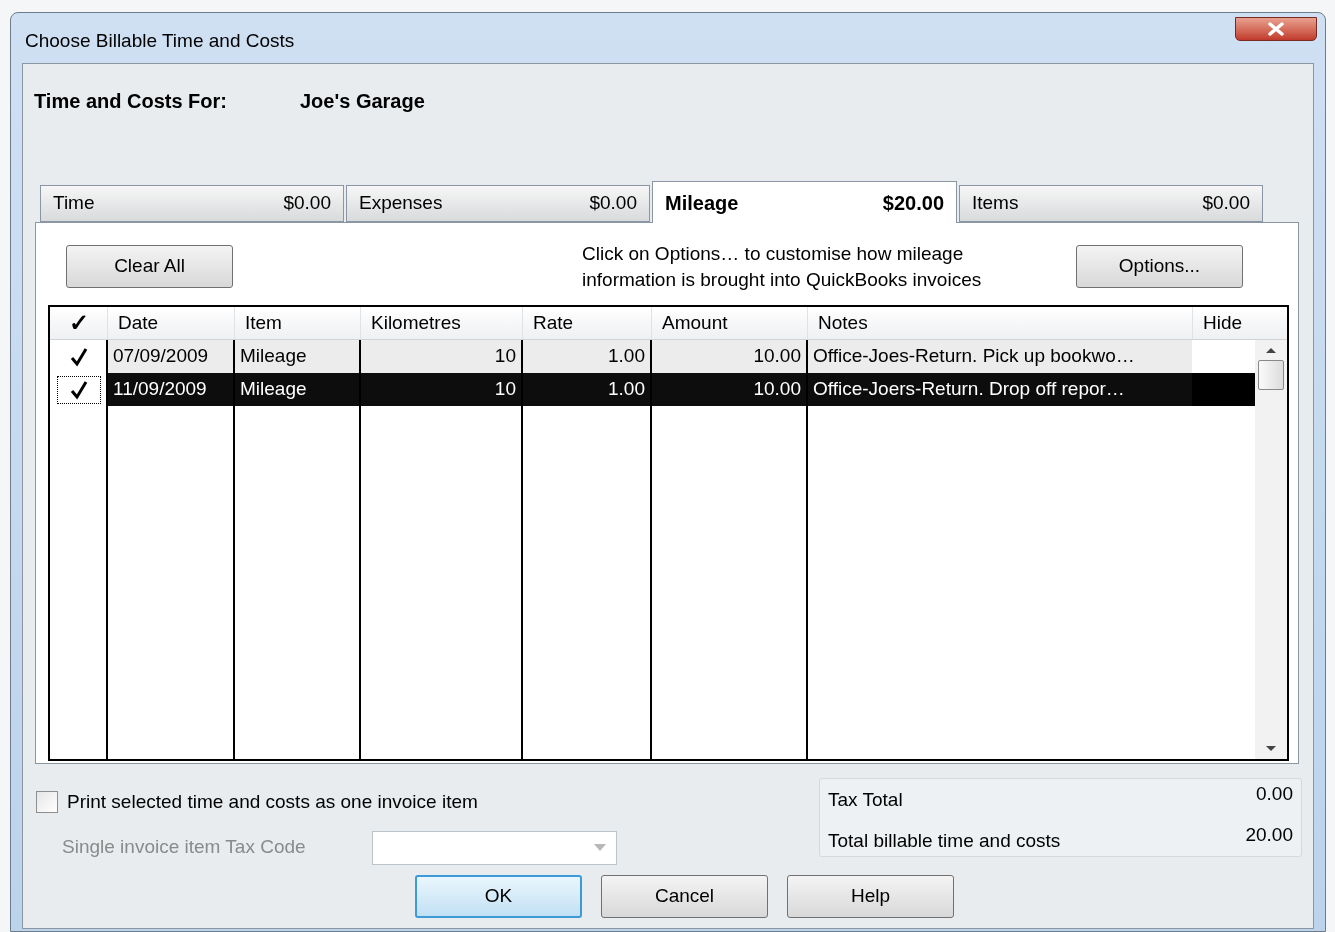 The image size is (1335, 932). What do you see at coordinates (184, 847) in the screenshot?
I see `tax-code-label: Single invoice item Tax Code` at bounding box center [184, 847].